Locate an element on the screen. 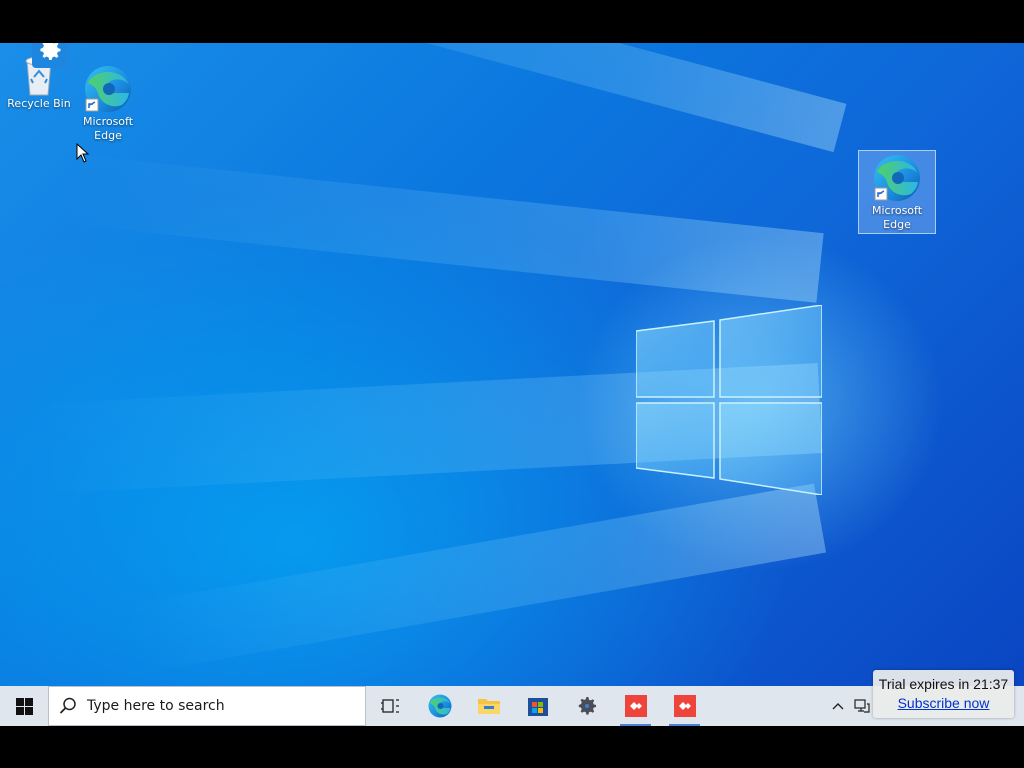 This screenshot has width=1024, height=768. show-hidden-icons-button is located at coordinates (838, 706).